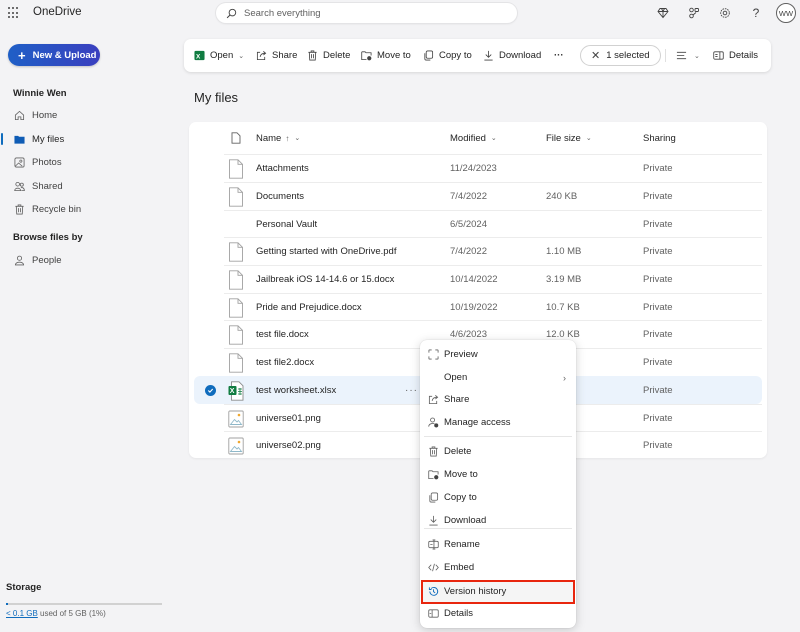 The width and height of the screenshot is (800, 632). I want to click on search-box, so click(366, 13).